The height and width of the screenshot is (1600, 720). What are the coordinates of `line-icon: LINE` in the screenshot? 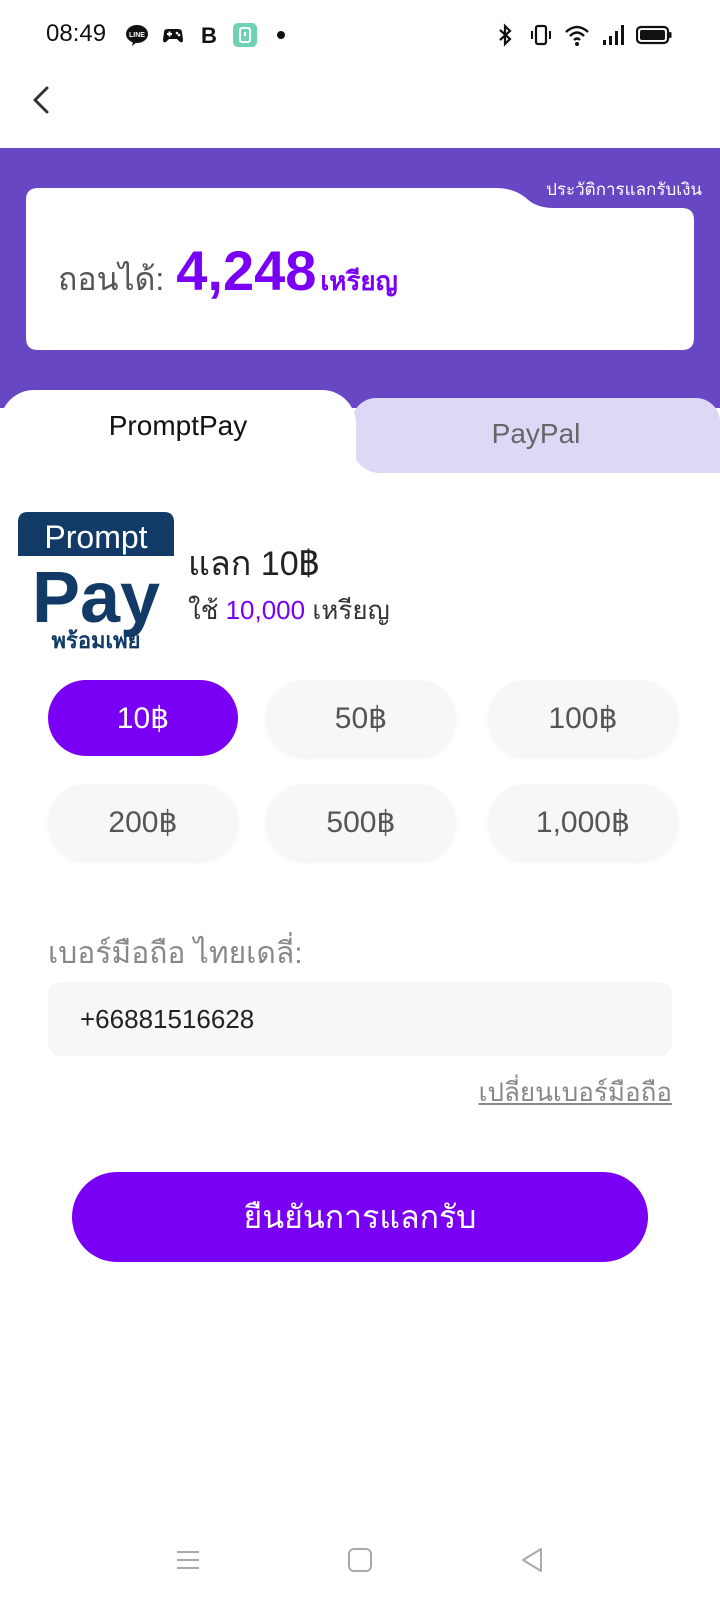 It's located at (137, 35).